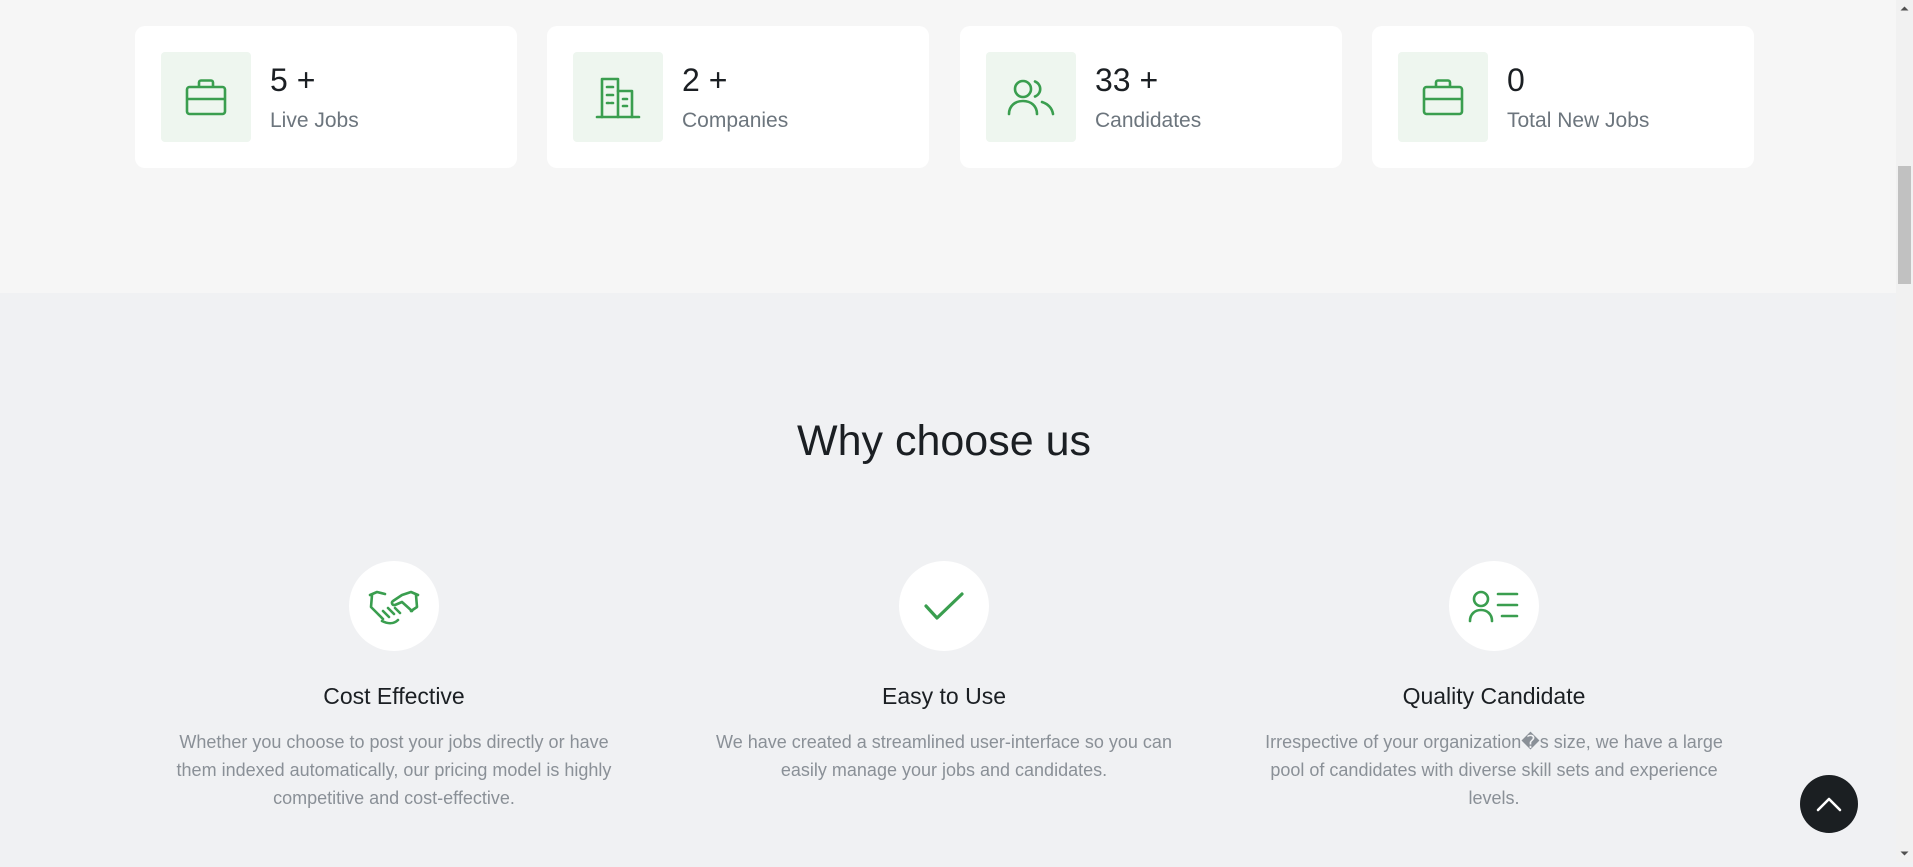 This screenshot has height=867, width=1913. I want to click on section-title: Why choose us, so click(944, 441).